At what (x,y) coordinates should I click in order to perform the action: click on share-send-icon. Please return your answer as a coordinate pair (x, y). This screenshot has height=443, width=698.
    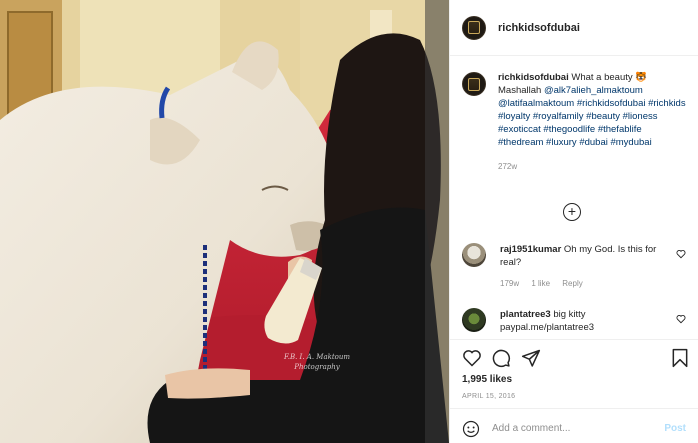
    Looking at the image, I should click on (531, 358).